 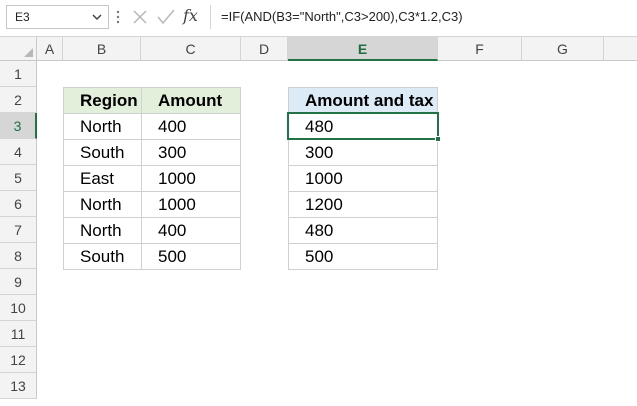 I want to click on formula-input: =IF(AND(B3="North",C3>200),C3*1.2,C3), so click(x=423, y=17).